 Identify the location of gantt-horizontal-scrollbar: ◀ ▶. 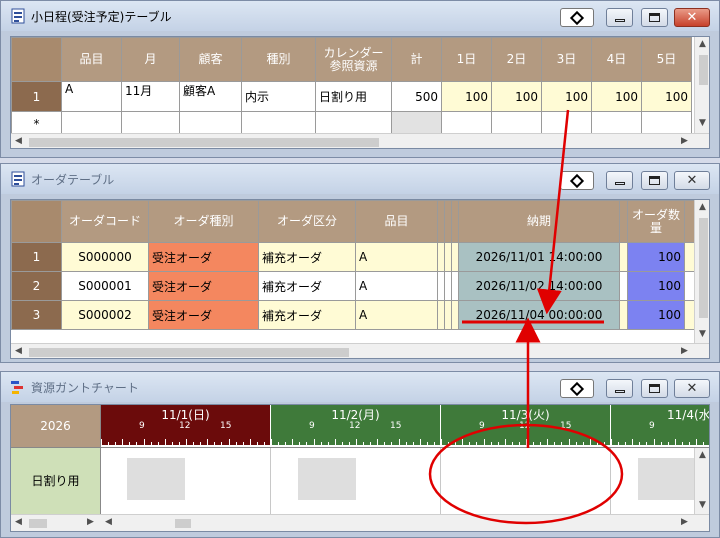
(405, 522).